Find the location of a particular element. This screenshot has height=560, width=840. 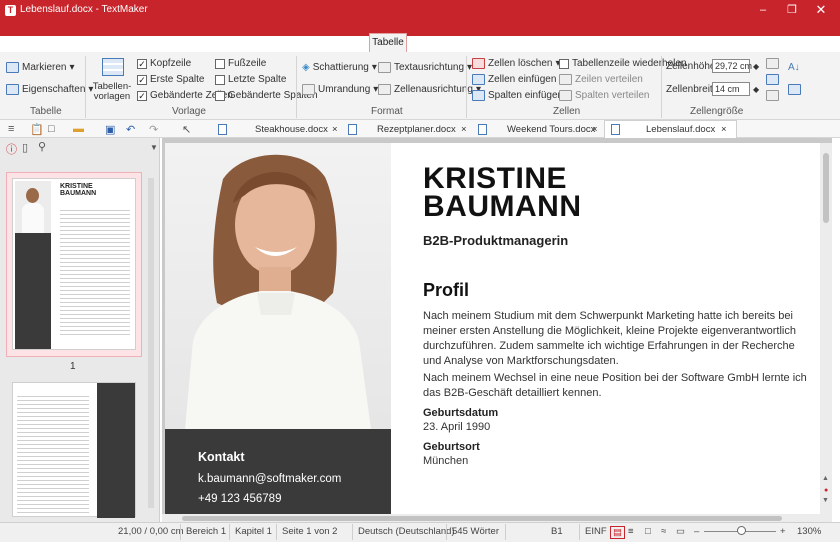

panel-scrollbar is located at coordinates (151, 343).